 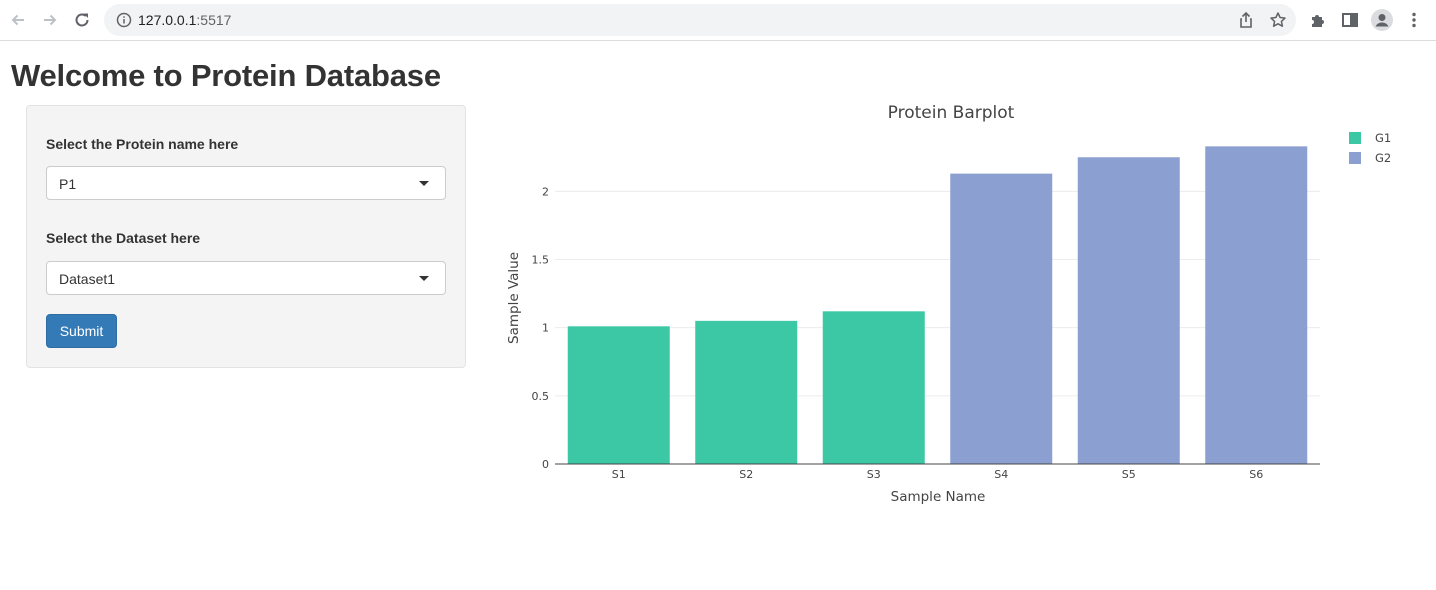 I want to click on y-axis-title: Sample Value, so click(x=514, y=298).